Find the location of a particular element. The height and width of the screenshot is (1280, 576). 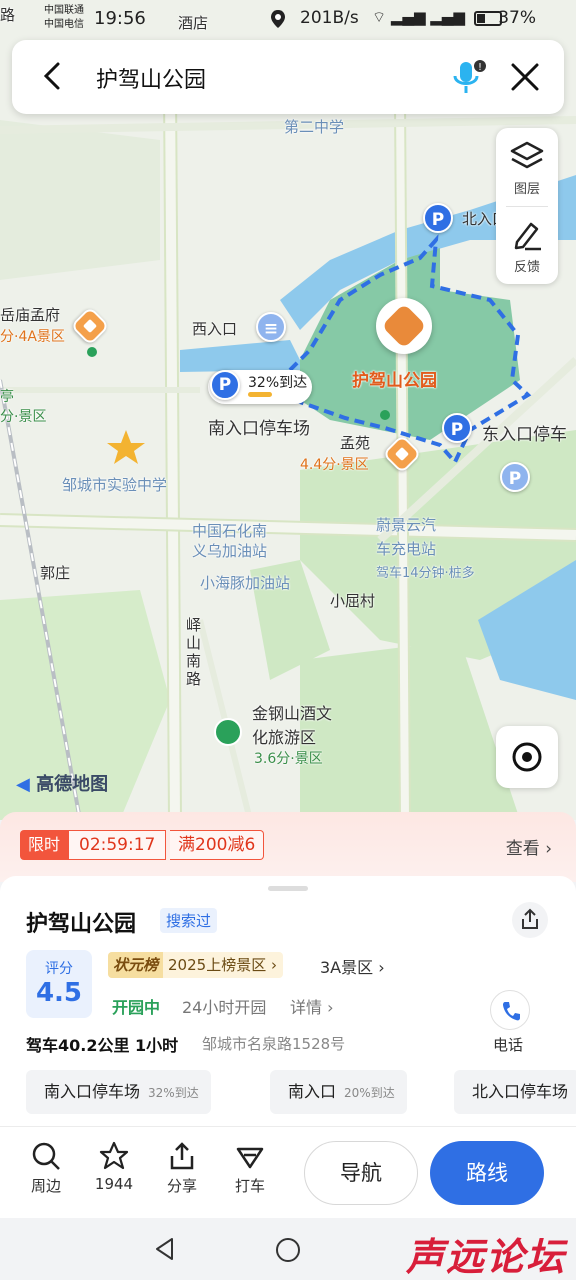

map-label-jingang-sub: 3.6分·景区 is located at coordinates (288, 759).